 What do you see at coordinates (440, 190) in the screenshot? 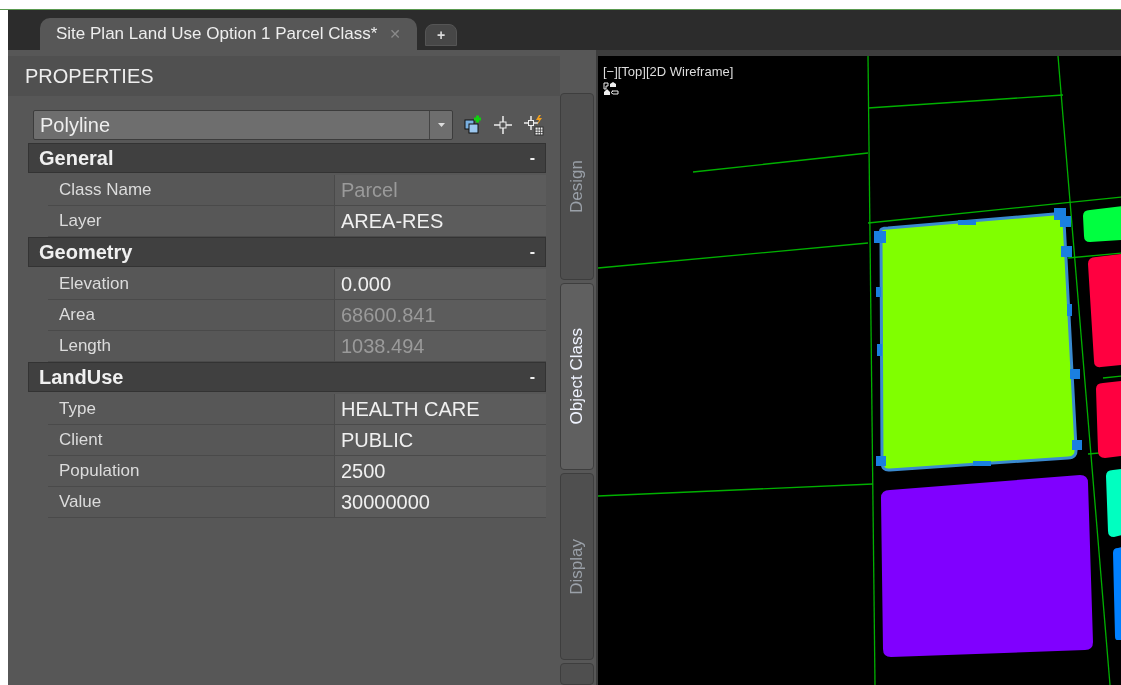
I see `property-value: Parcel` at bounding box center [440, 190].